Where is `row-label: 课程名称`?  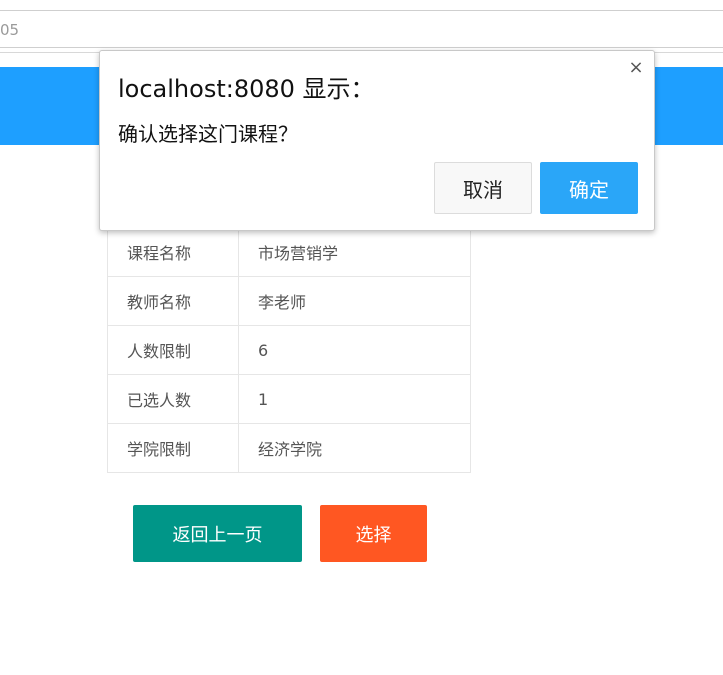 row-label: 课程名称 is located at coordinates (173, 252).